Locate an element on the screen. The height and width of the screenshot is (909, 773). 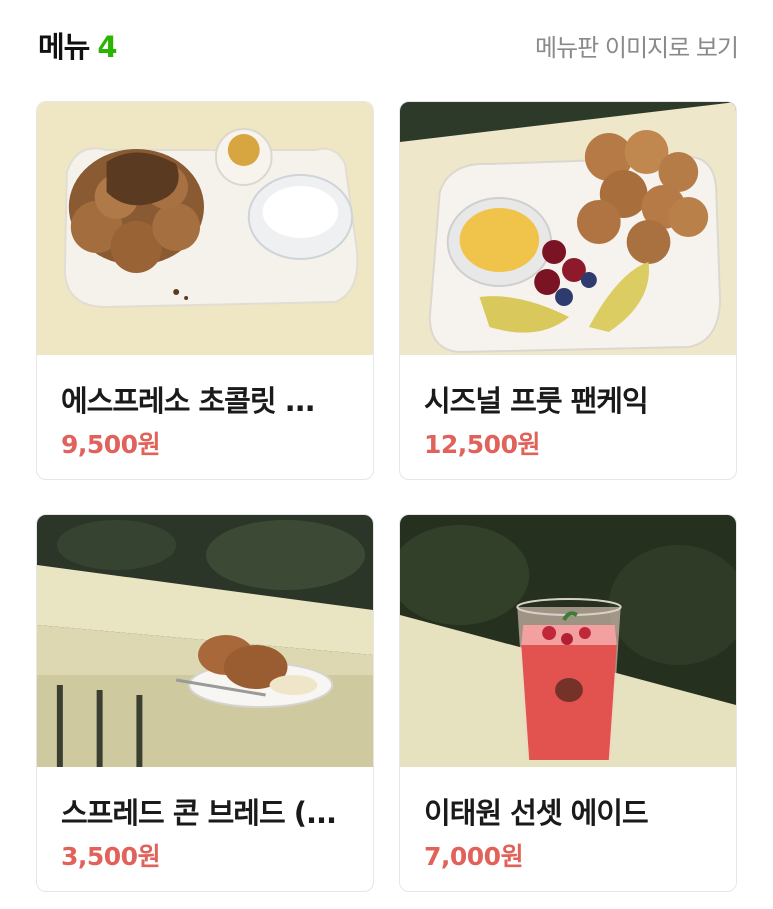
menu-item-name: 이태원 선셋 에이드 is located at coordinates (536, 813).